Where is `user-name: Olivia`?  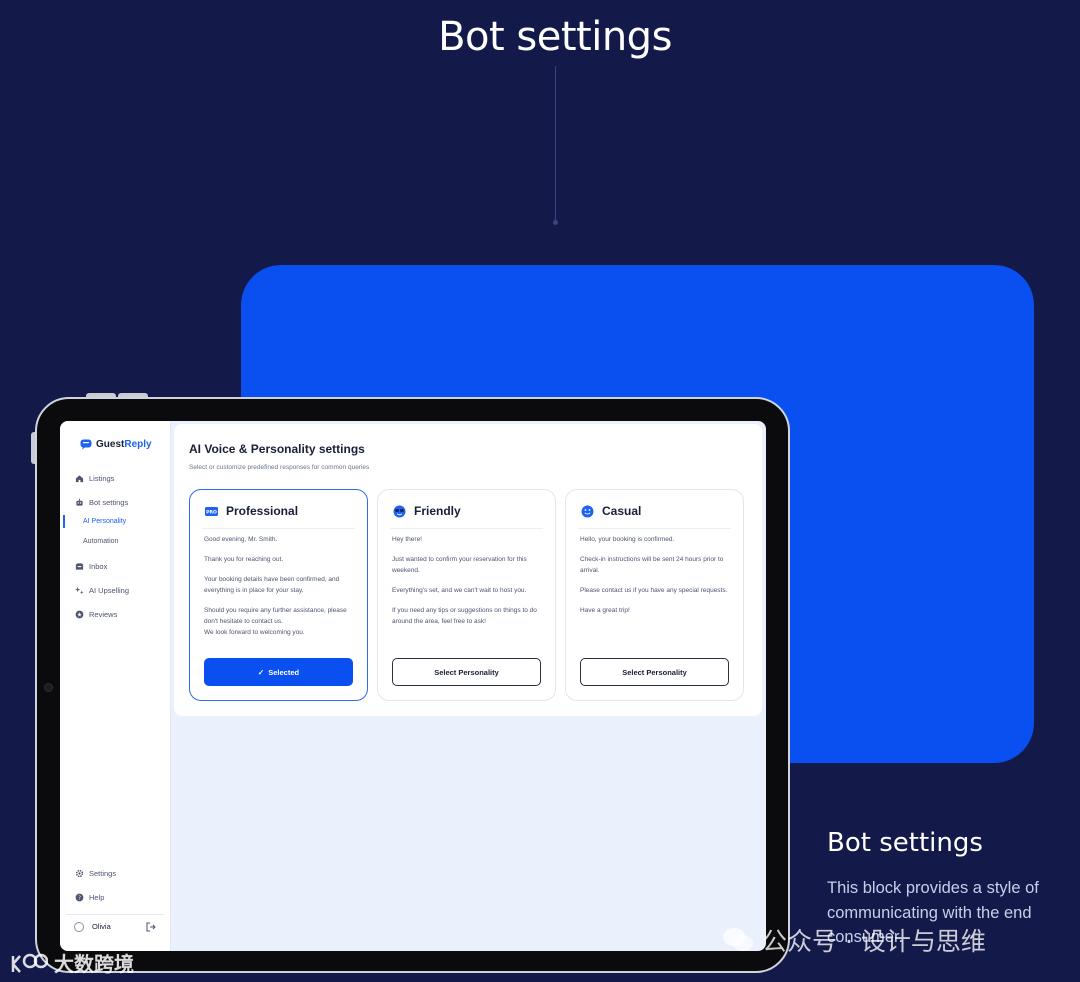 user-name: Olivia is located at coordinates (101, 926).